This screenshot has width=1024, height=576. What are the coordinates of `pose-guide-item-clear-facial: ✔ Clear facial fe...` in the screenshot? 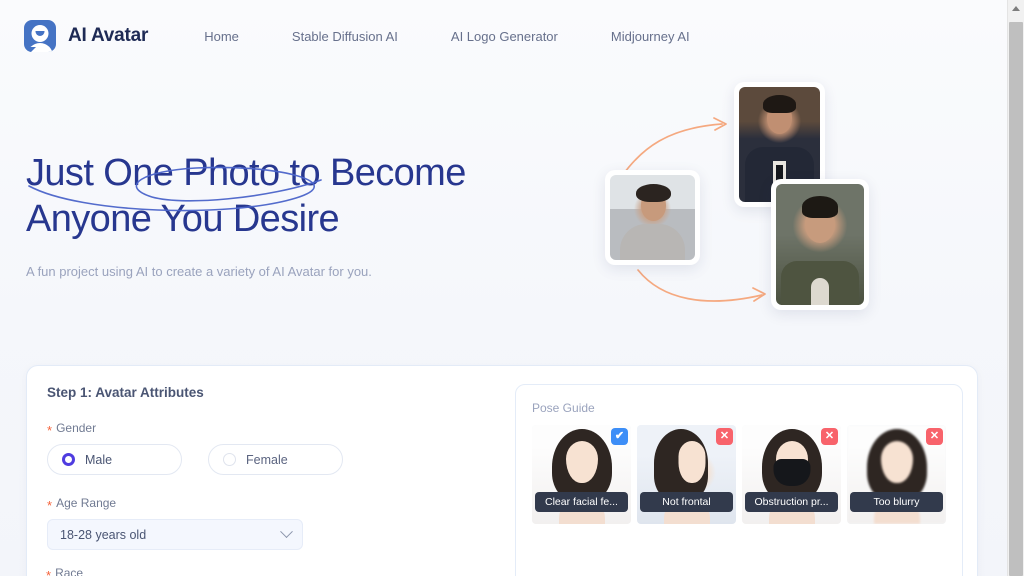 It's located at (581, 474).